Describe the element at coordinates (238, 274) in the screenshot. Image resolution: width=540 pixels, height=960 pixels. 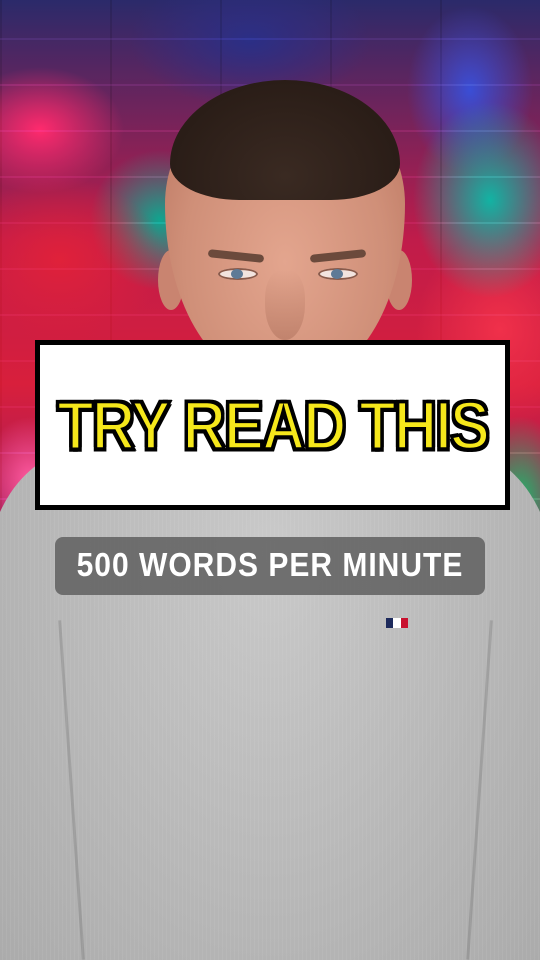
I see `left-eye` at that location.